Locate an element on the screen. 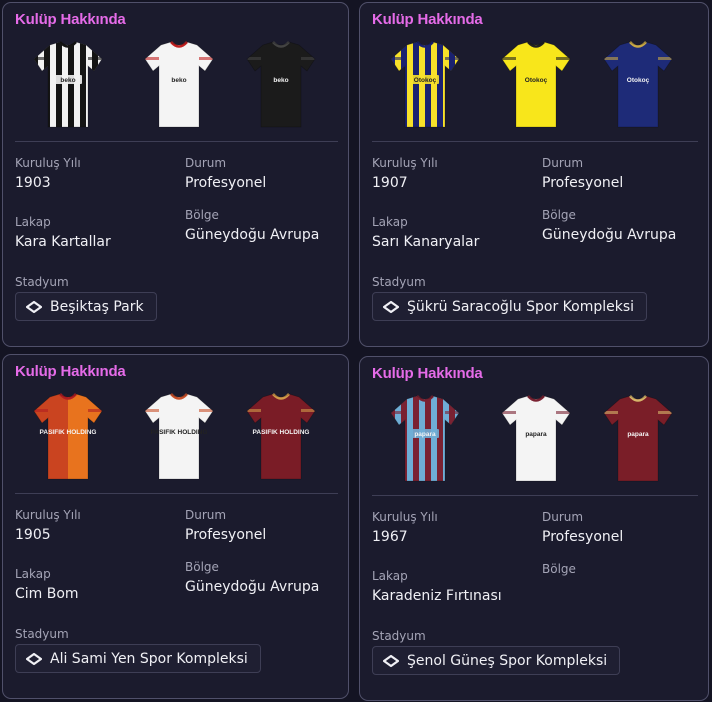  kits-row: Otokoç Otokoç Otokoç is located at coordinates (534, 85).